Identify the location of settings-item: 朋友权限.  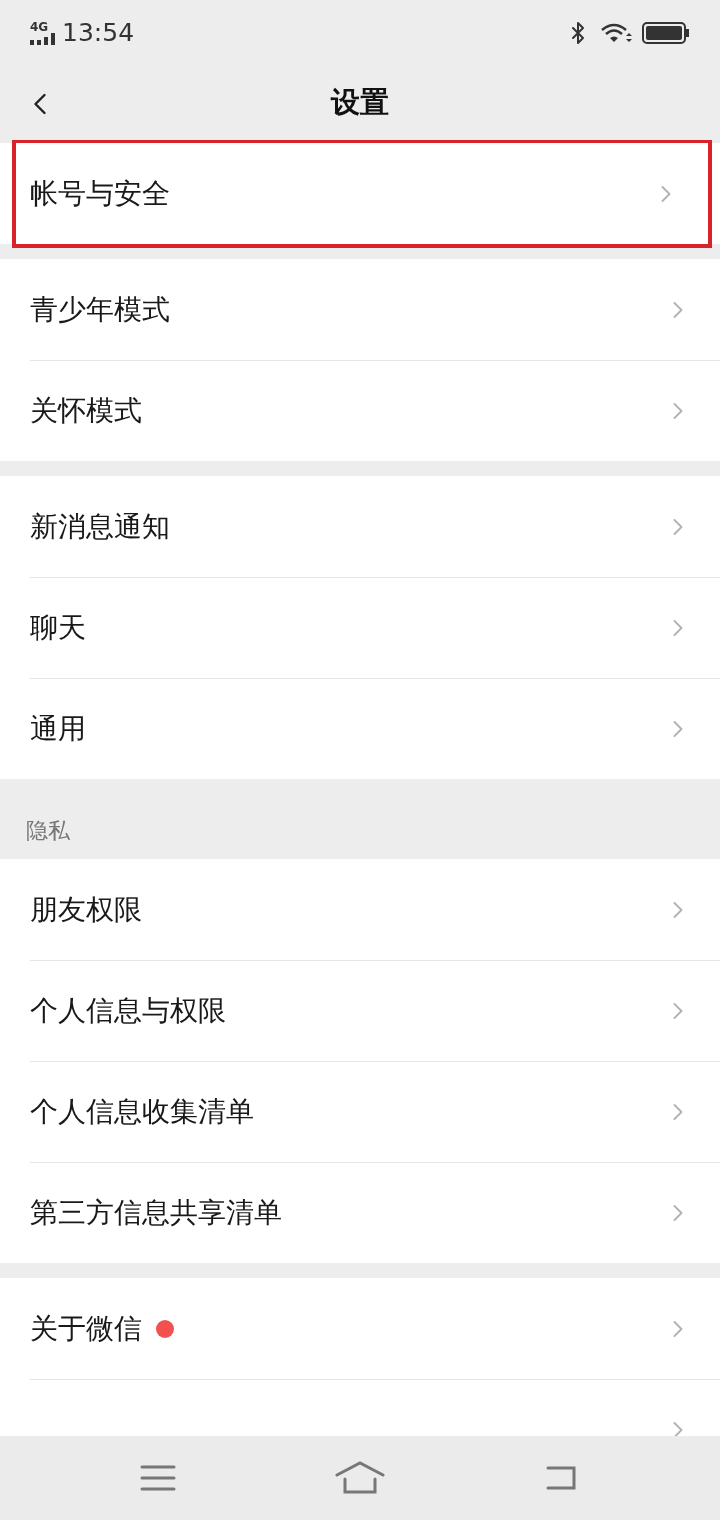
(375, 909).